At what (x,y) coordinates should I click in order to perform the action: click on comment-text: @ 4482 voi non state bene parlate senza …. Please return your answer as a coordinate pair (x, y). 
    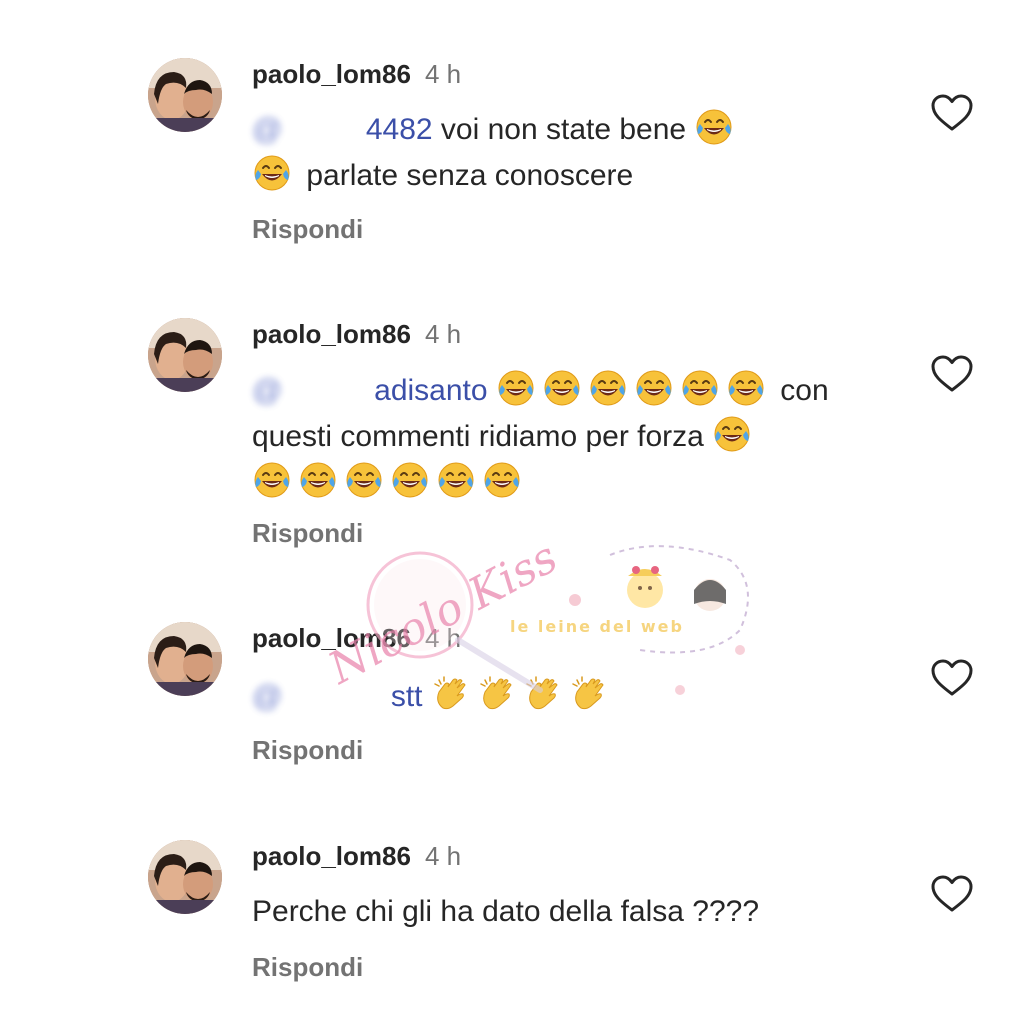
    Looking at the image, I should click on (567, 153).